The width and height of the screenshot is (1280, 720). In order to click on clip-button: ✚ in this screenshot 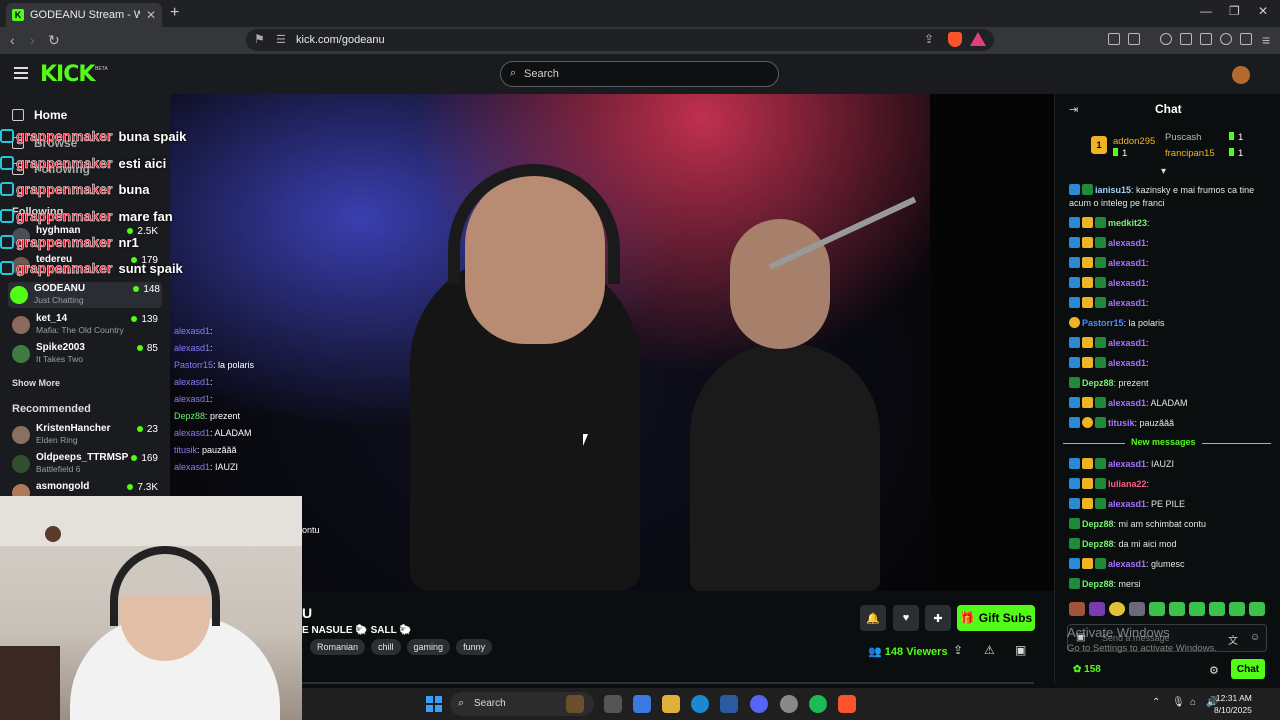, I will do `click(938, 618)`.